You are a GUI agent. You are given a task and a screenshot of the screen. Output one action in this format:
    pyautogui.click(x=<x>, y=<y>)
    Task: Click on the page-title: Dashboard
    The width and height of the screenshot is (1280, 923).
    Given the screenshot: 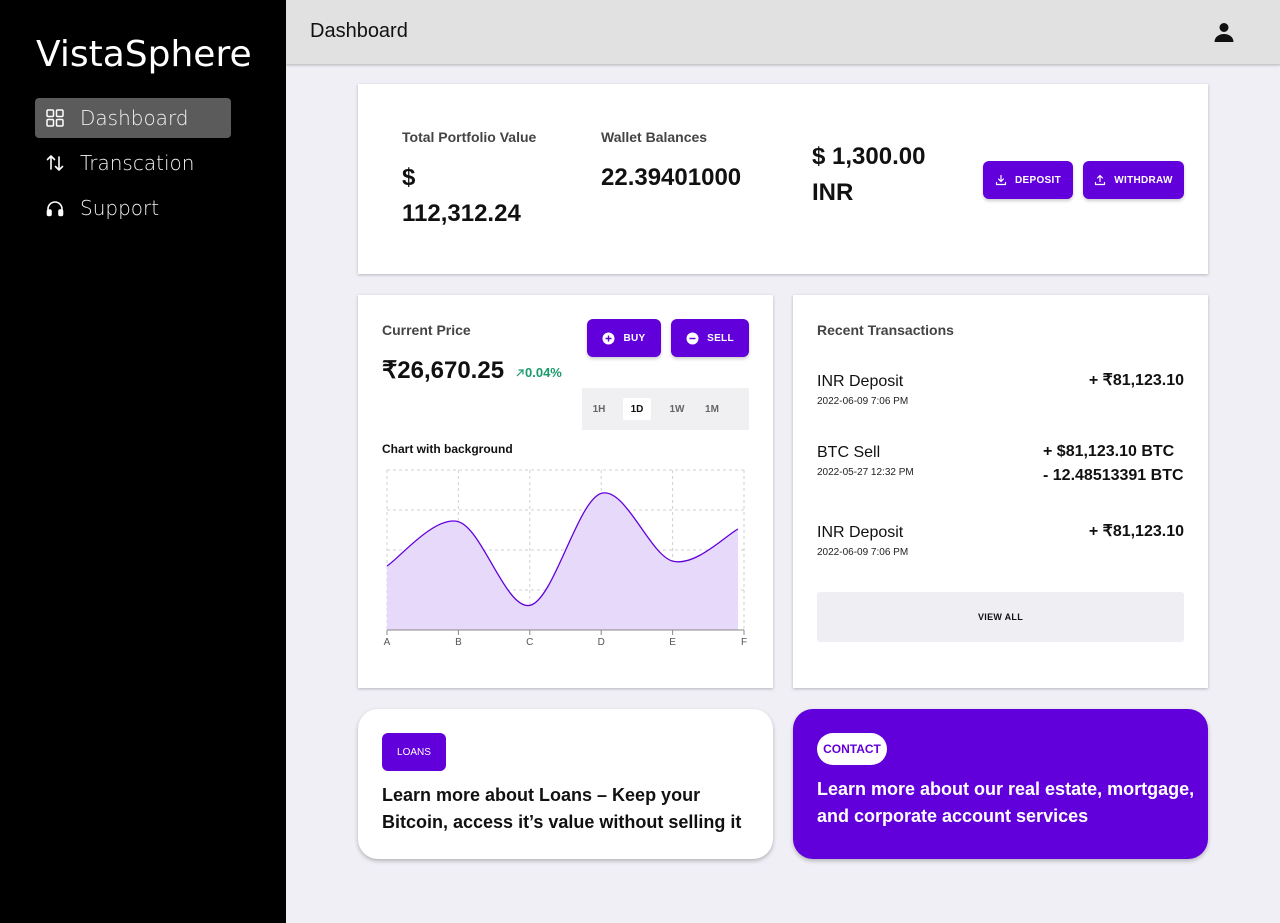 What is the action you would take?
    pyautogui.click(x=359, y=31)
    